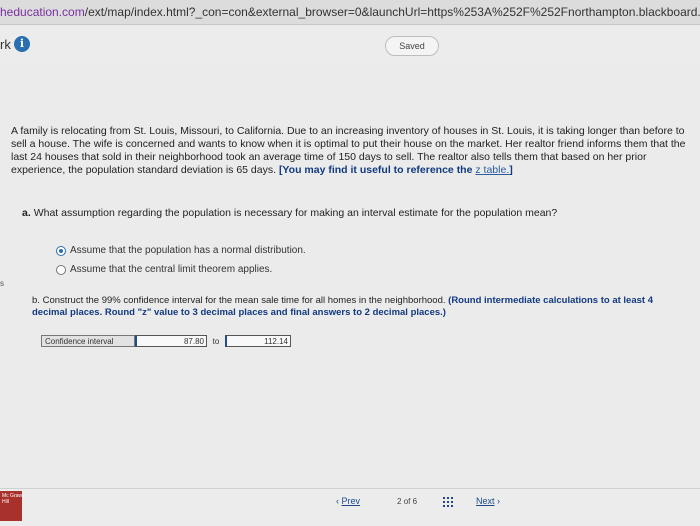 The height and width of the screenshot is (526, 700). What do you see at coordinates (26, 213) in the screenshot?
I see `part-a-letter: a.` at bounding box center [26, 213].